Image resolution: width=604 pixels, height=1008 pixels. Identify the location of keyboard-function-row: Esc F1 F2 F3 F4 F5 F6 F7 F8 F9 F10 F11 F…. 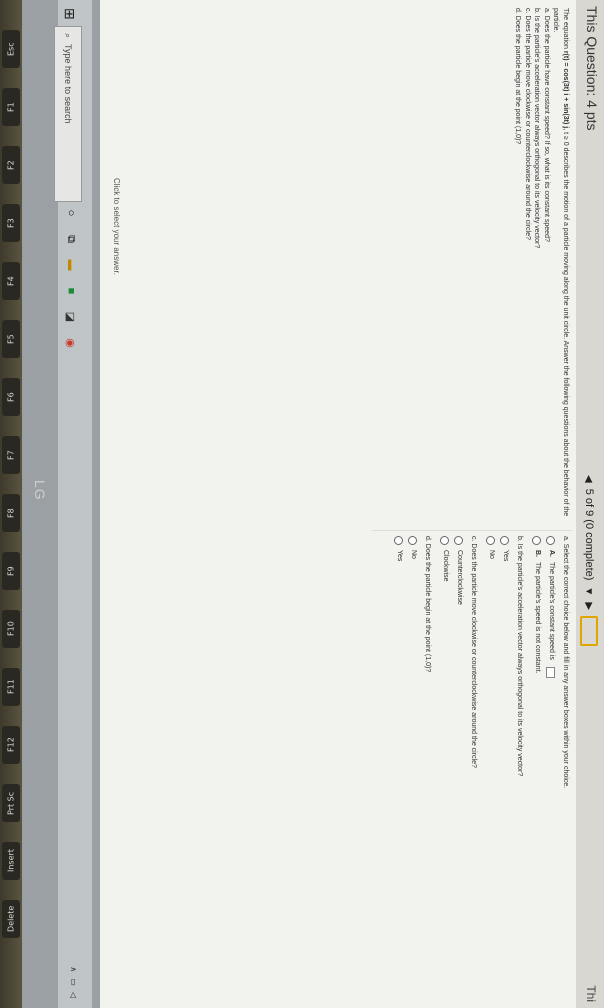
(11, 504).